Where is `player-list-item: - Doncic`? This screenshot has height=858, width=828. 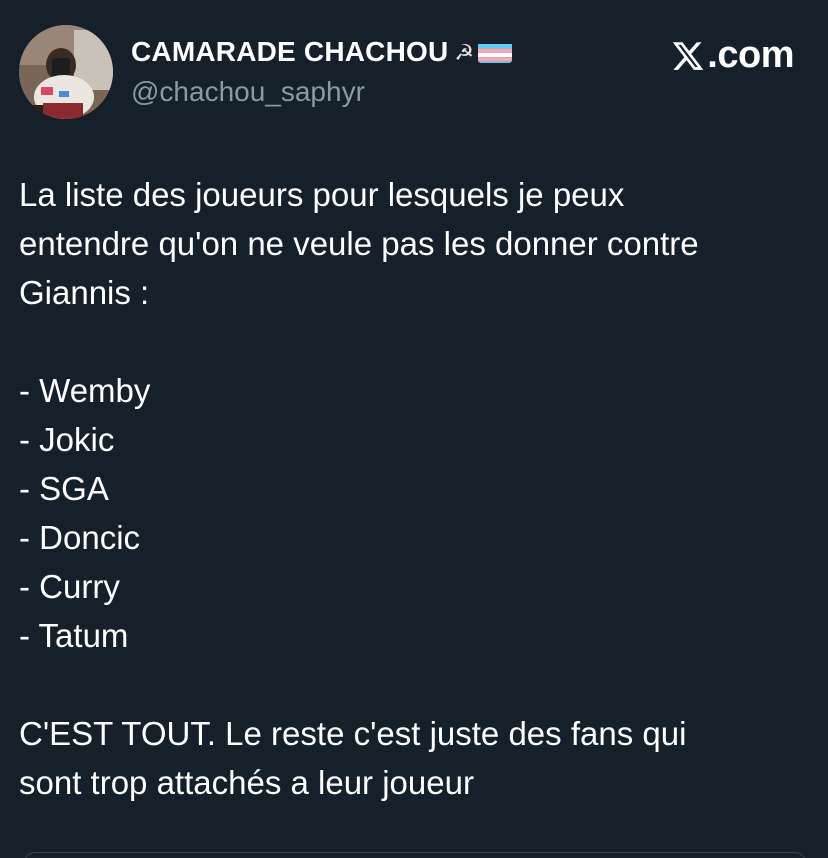
player-list-item: - Doncic is located at coordinates (80, 537).